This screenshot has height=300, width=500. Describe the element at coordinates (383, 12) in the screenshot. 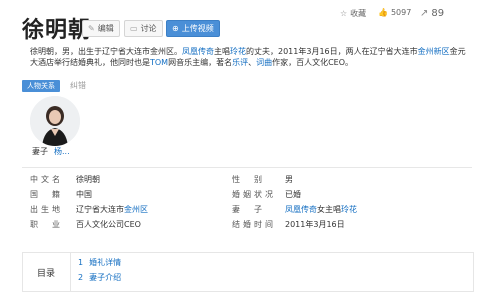

I see `thumbs-up-icon: 👍` at that location.